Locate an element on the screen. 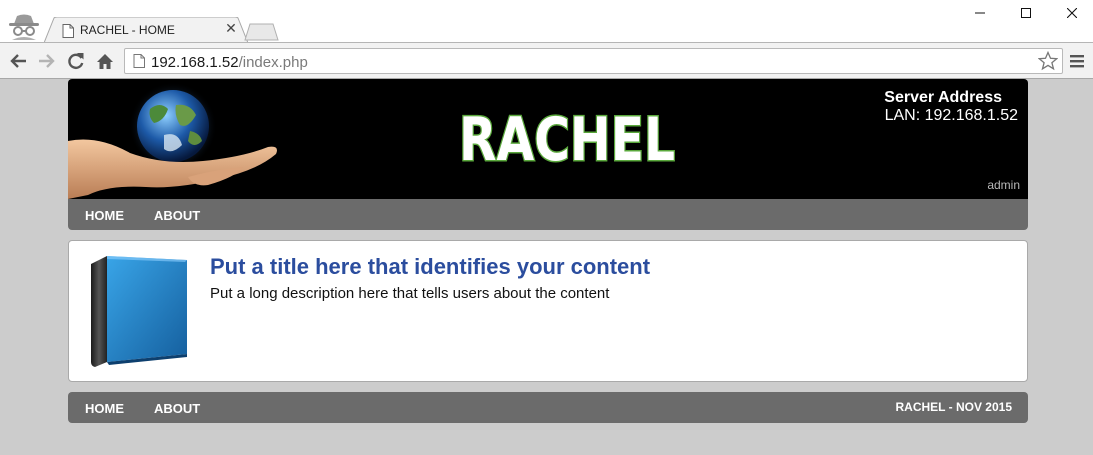 This screenshot has height=455, width=1093. tab-title: RACHEL - HOME is located at coordinates (127, 30).